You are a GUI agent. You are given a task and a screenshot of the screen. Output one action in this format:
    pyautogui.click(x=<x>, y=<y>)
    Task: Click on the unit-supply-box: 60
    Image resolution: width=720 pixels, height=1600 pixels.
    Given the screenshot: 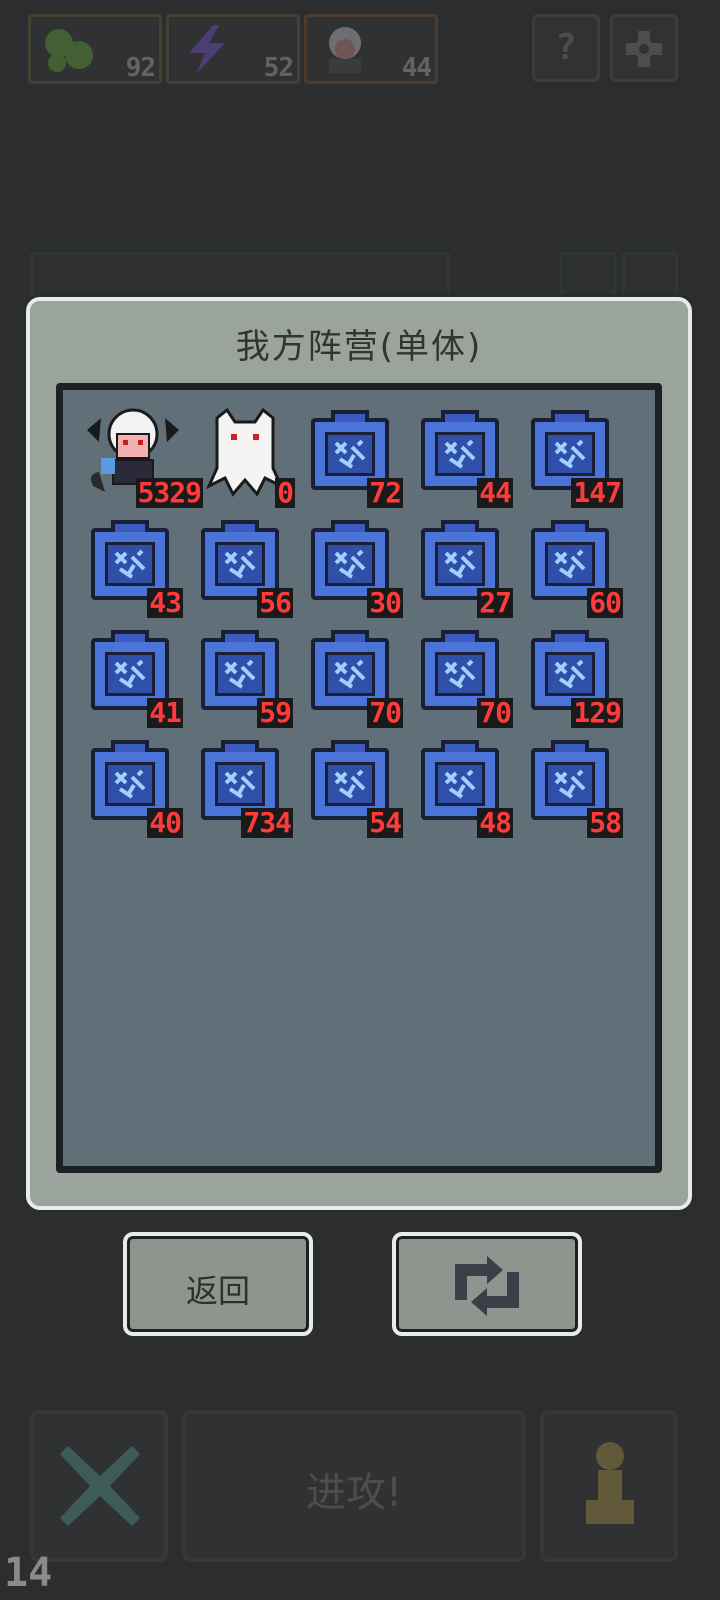 What is the action you would take?
    pyautogui.click(x=573, y=568)
    